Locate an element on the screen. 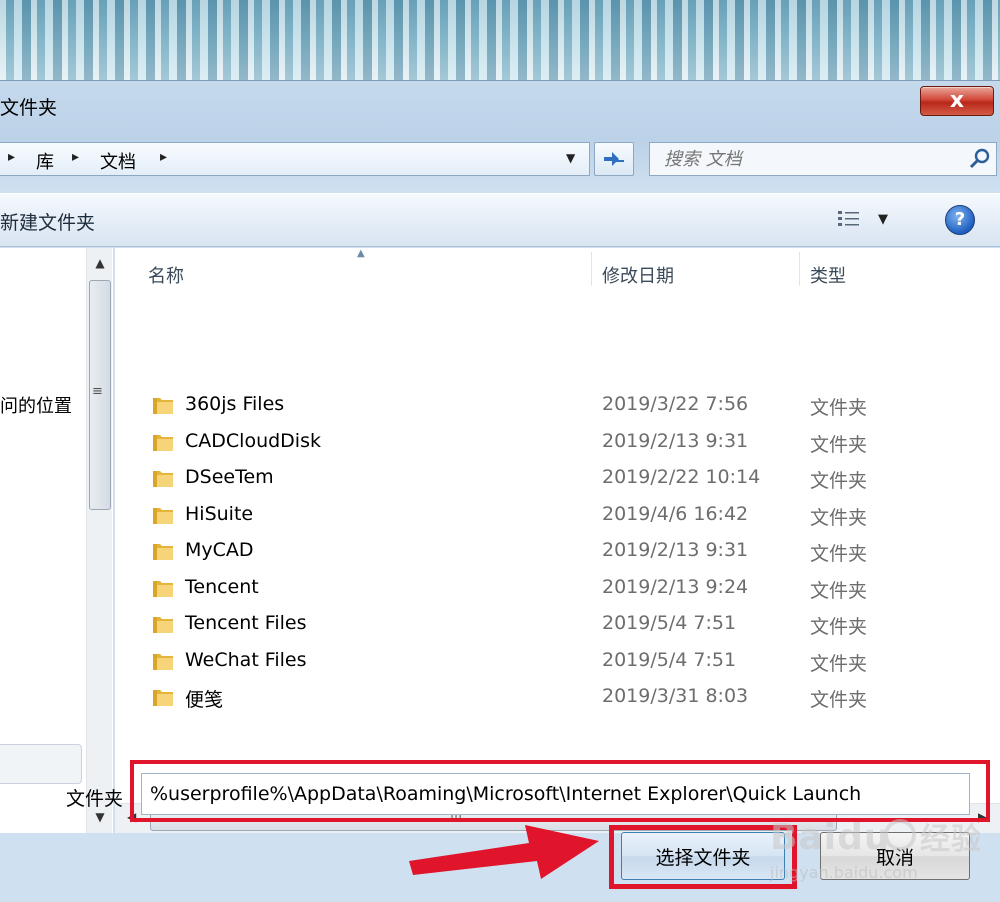  refresh-icon is located at coordinates (614, 159).